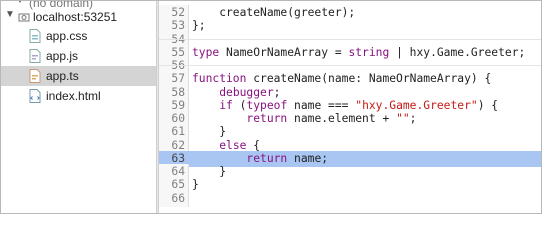  What do you see at coordinates (67, 36) in the screenshot?
I see `tree-item-label: app.css` at bounding box center [67, 36].